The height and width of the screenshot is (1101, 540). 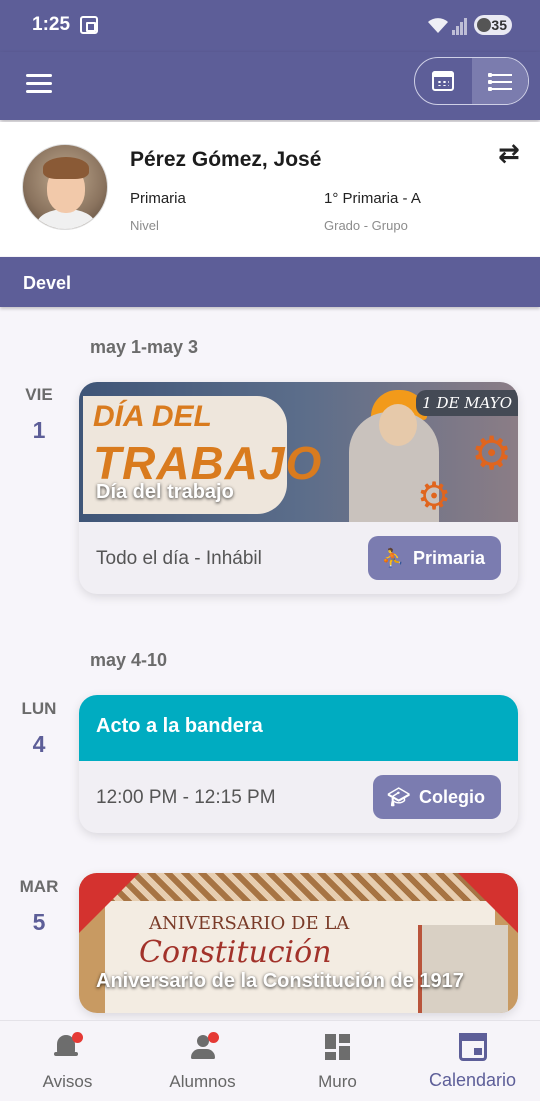 What do you see at coordinates (249, 923) in the screenshot?
I see `banner-text: ANIVERSARIO DE LA` at bounding box center [249, 923].